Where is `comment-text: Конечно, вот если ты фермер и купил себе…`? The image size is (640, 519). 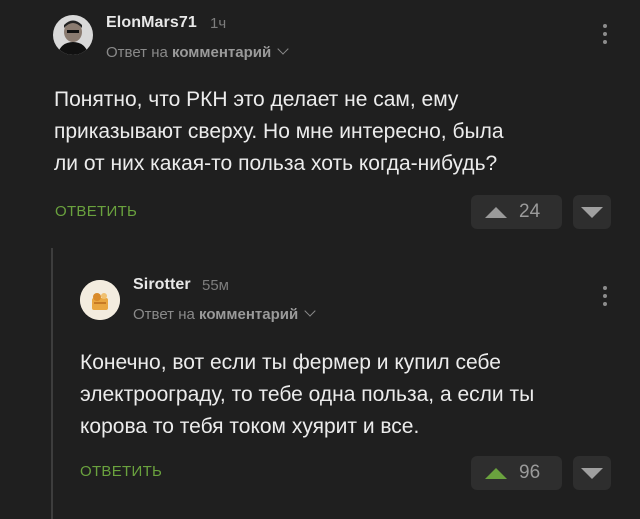
comment-text: Конечно, вот если ты фермер и купил себе… is located at coordinates (307, 394).